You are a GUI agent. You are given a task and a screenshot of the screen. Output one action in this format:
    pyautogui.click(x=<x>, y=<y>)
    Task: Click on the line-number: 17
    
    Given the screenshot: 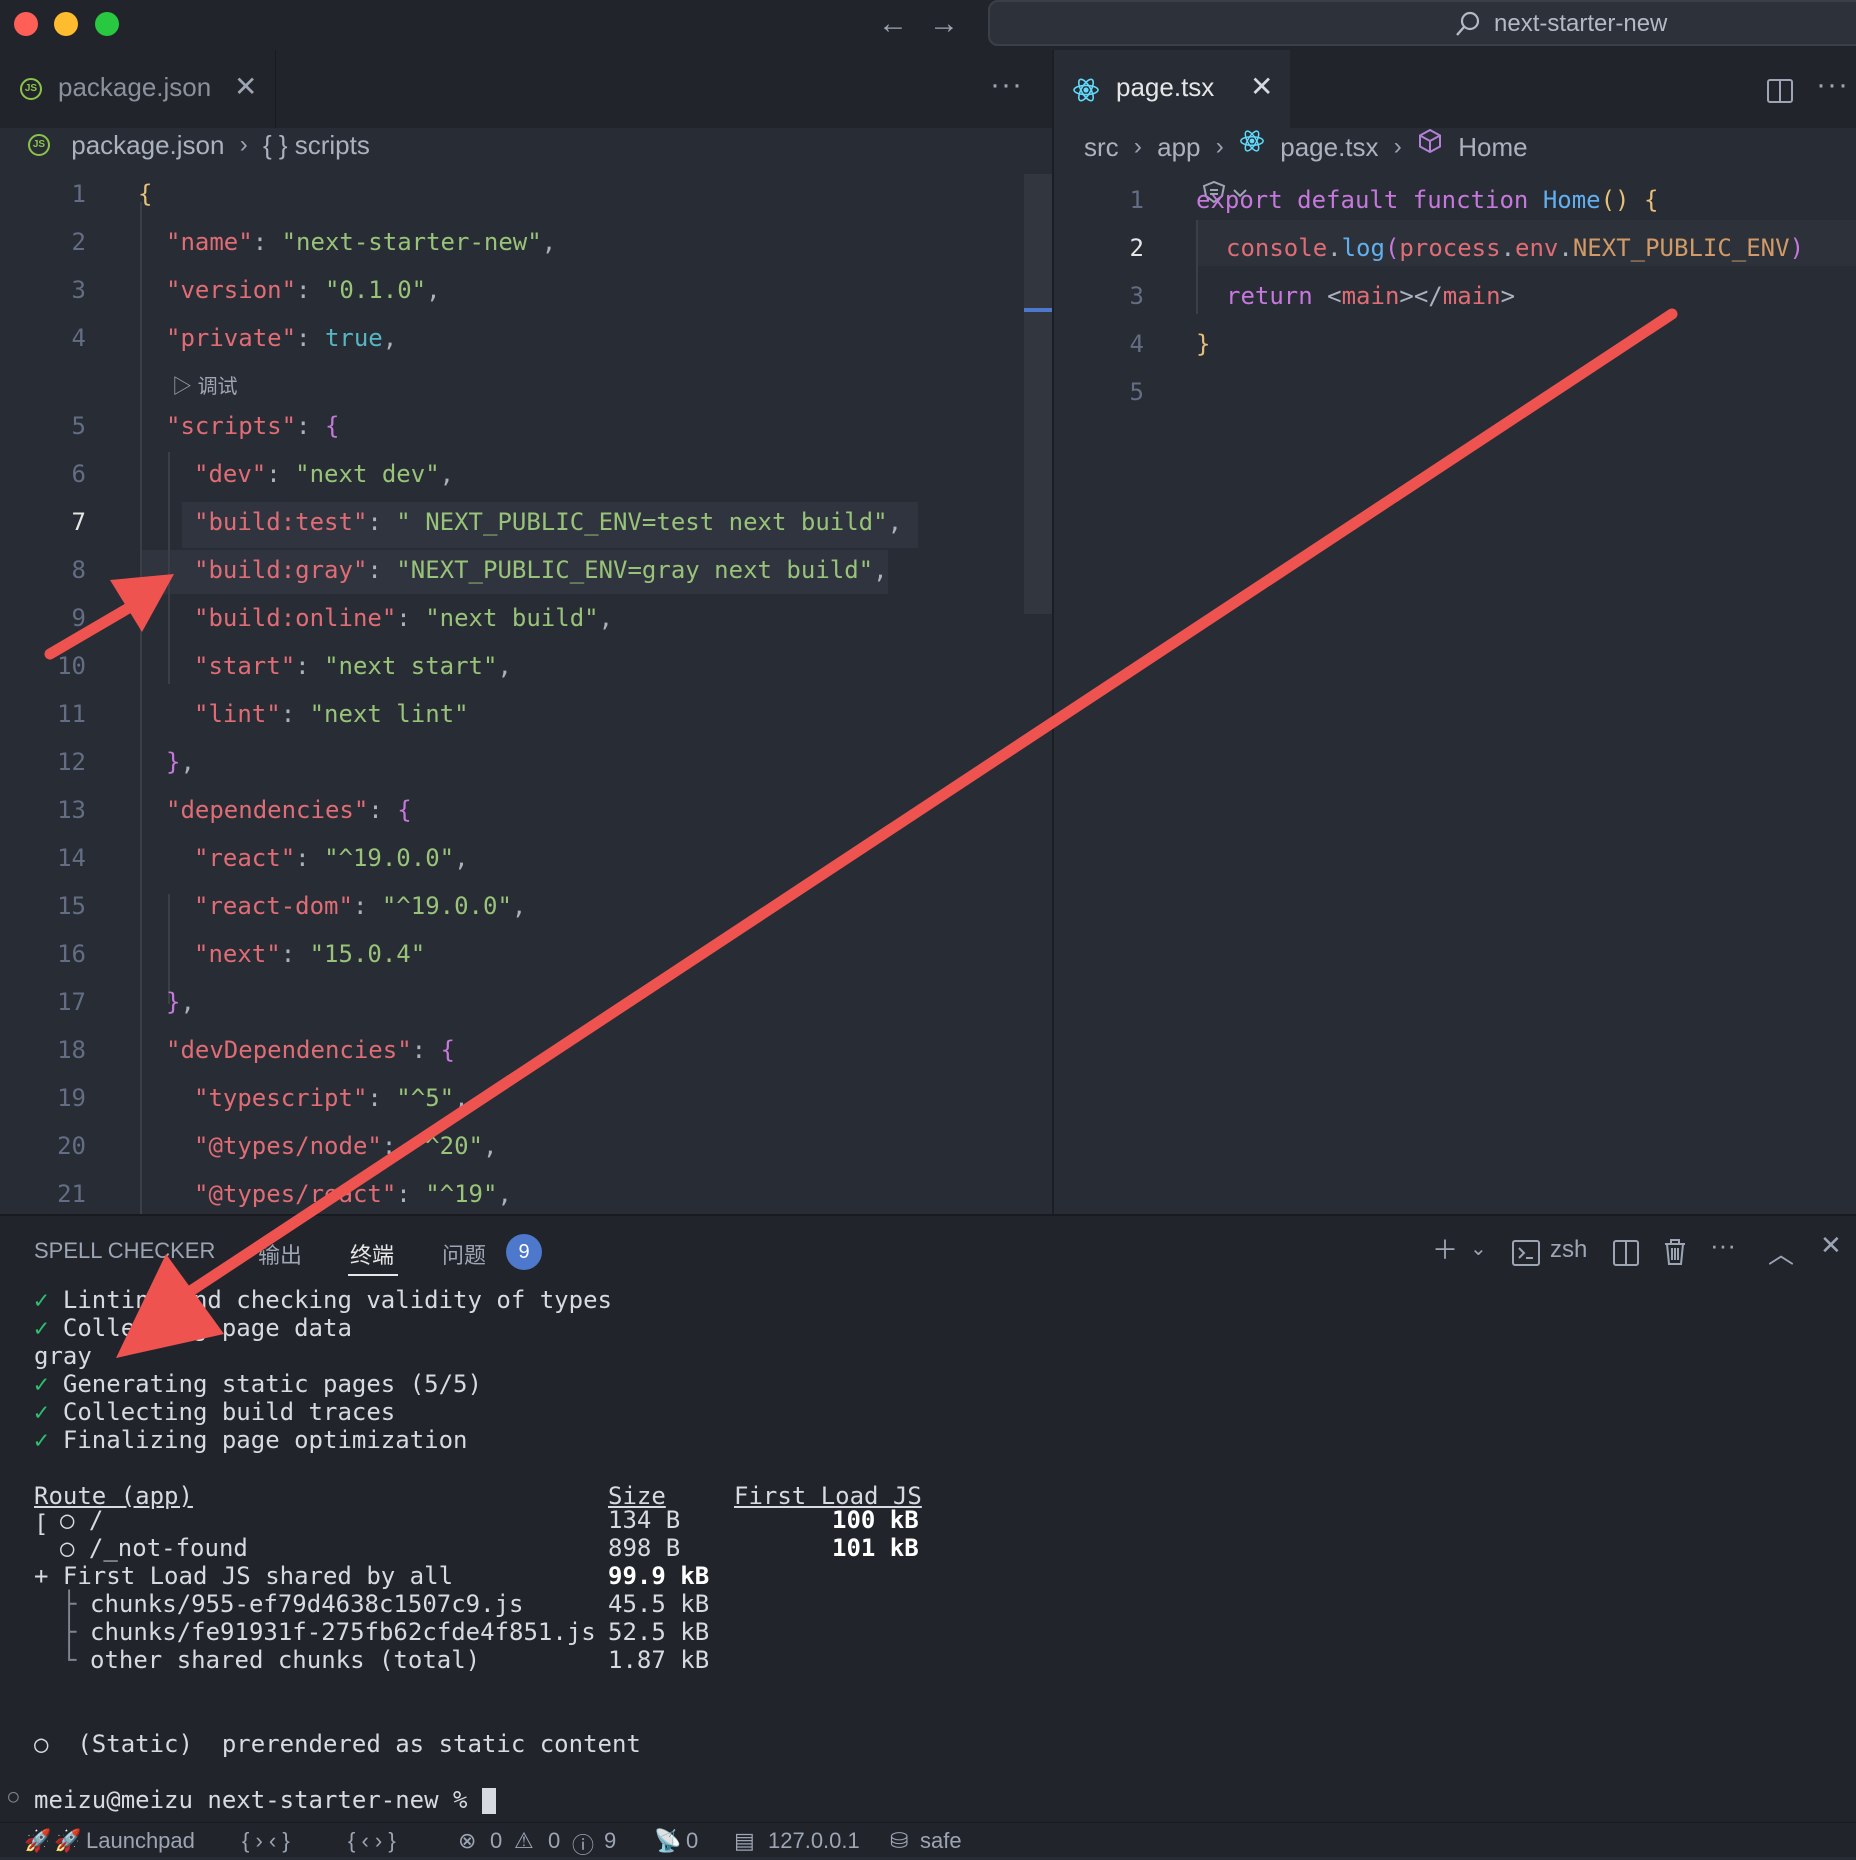 What is the action you would take?
    pyautogui.click(x=71, y=1002)
    